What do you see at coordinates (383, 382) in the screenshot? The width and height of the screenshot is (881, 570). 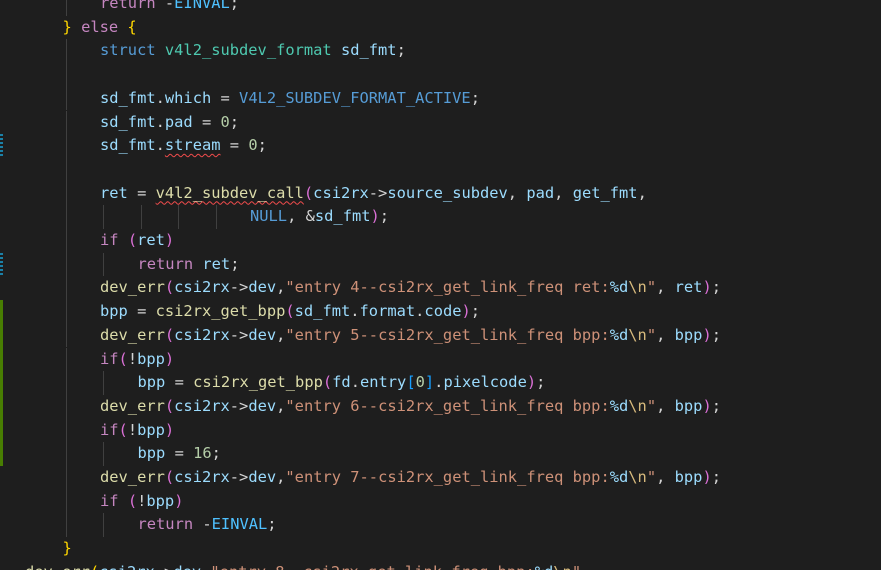 I see `code-token: entry` at bounding box center [383, 382].